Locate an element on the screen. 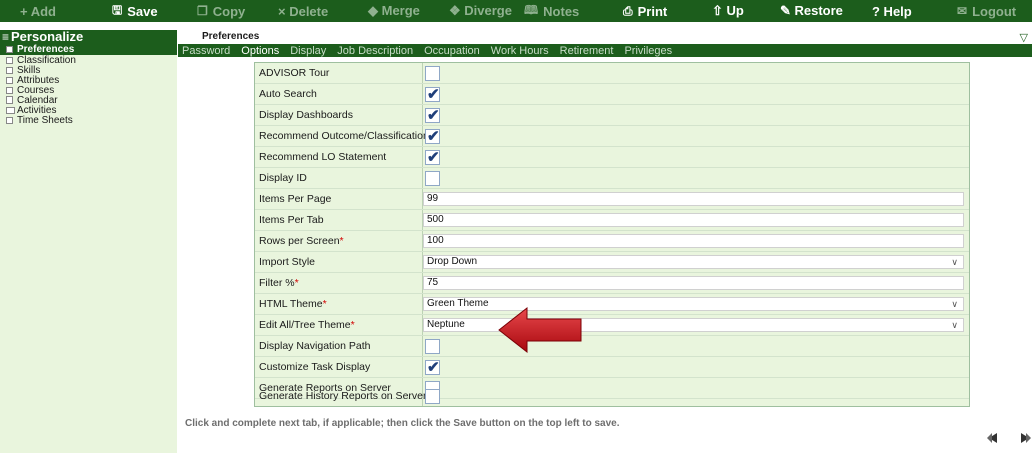 Image resolution: width=1032 pixels, height=453 pixels. sidebar-item-courses: Courses is located at coordinates (88, 90).